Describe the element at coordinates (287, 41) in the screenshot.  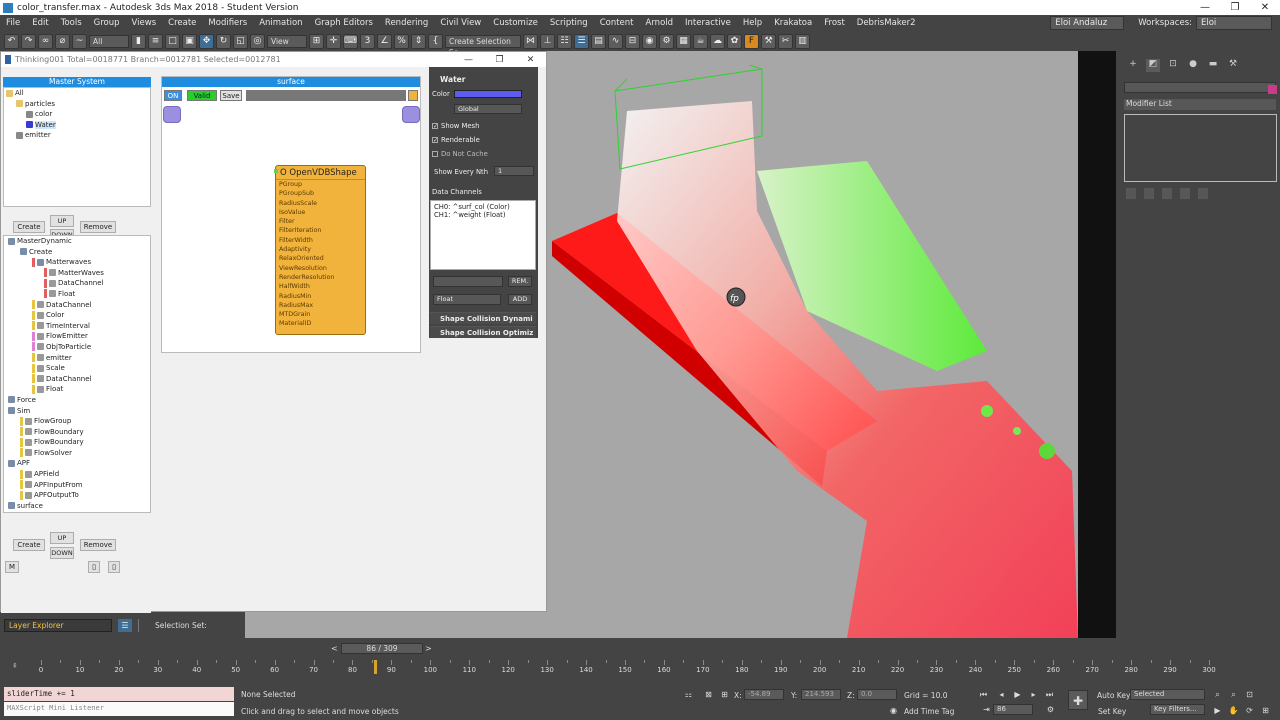
I see `ref-coord-dropdown: View` at that location.